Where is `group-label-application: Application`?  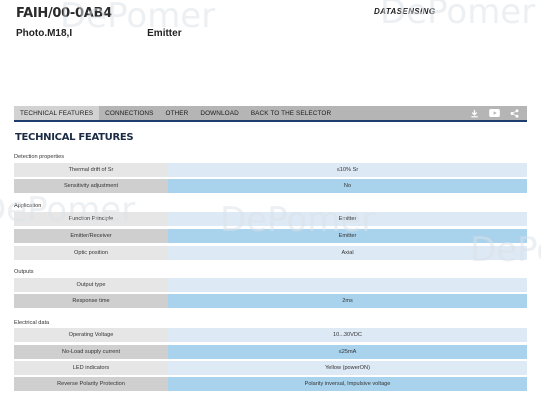
group-label-application: Application is located at coordinates (28, 206).